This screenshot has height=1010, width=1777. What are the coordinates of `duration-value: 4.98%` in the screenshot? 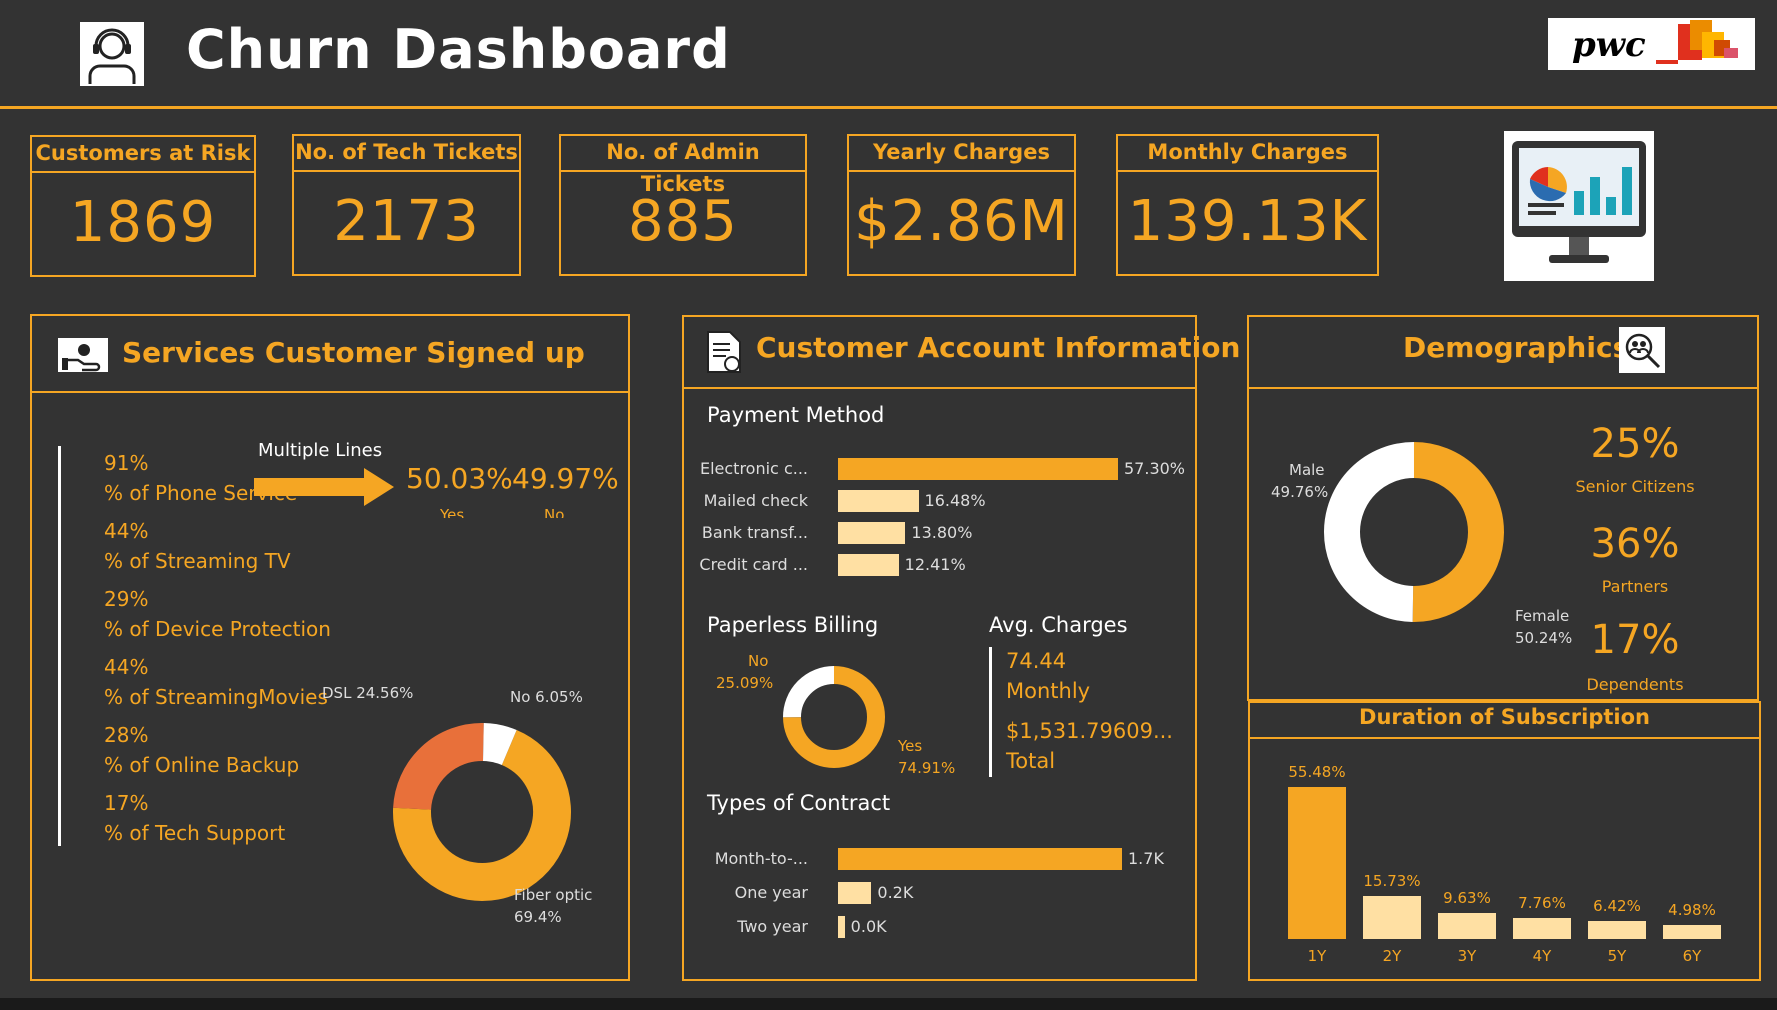 It's located at (1692, 910).